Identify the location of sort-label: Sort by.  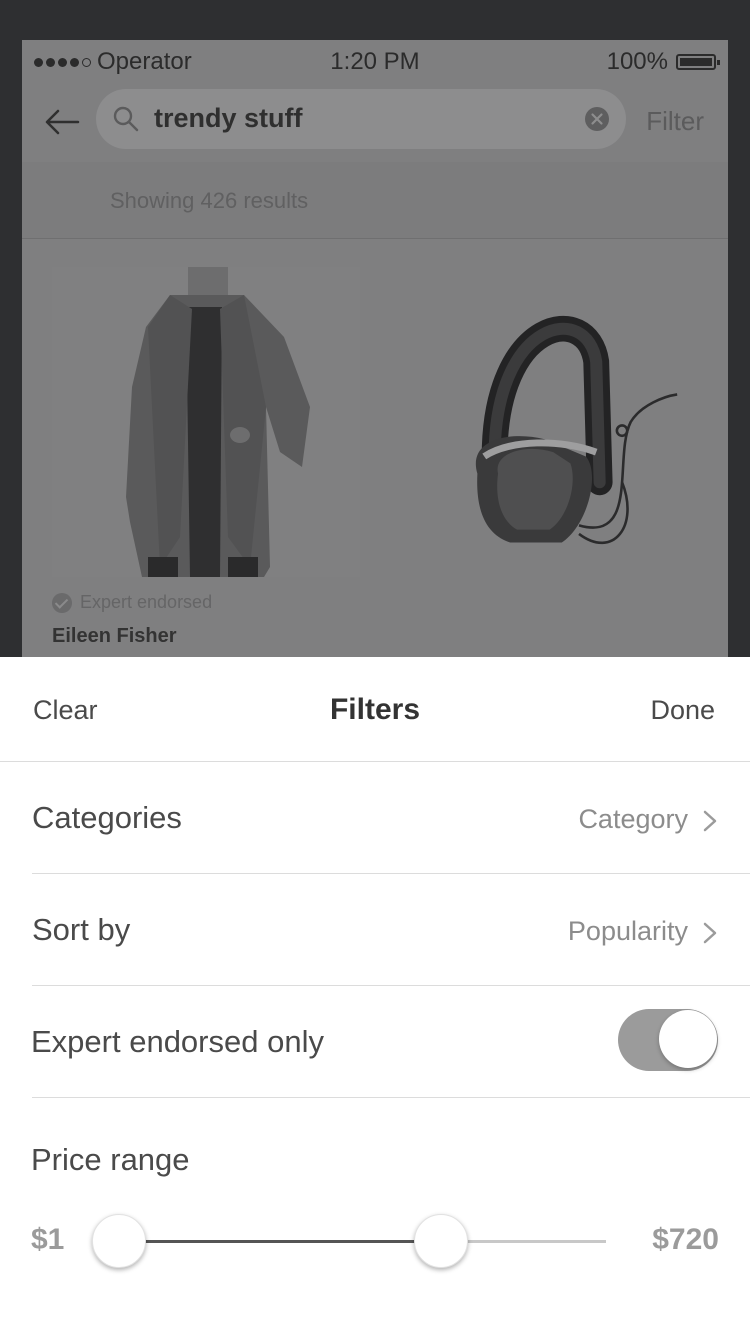
(81, 929).